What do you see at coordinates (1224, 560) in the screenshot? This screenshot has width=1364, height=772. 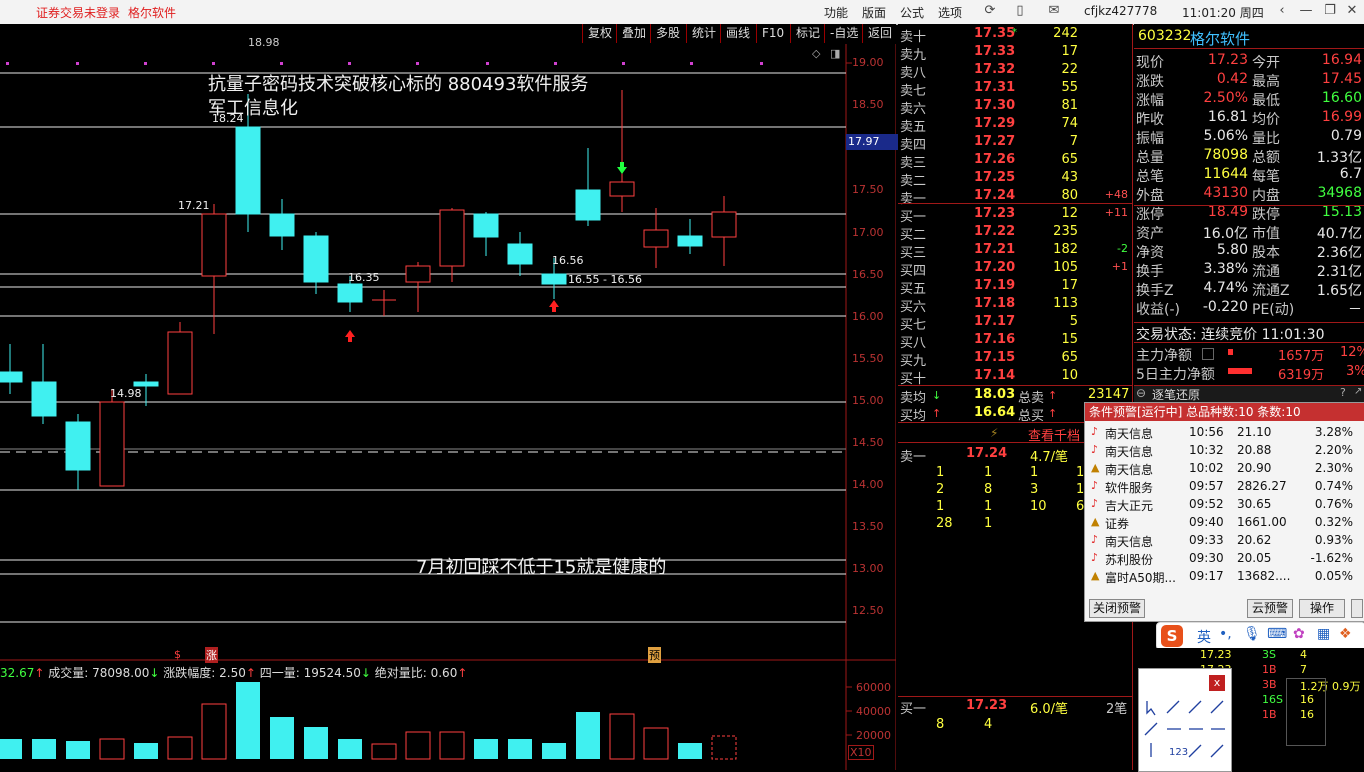 I see `alert-row: ♪ 苏利股份 09:30 20.05 -1.62%` at bounding box center [1224, 560].